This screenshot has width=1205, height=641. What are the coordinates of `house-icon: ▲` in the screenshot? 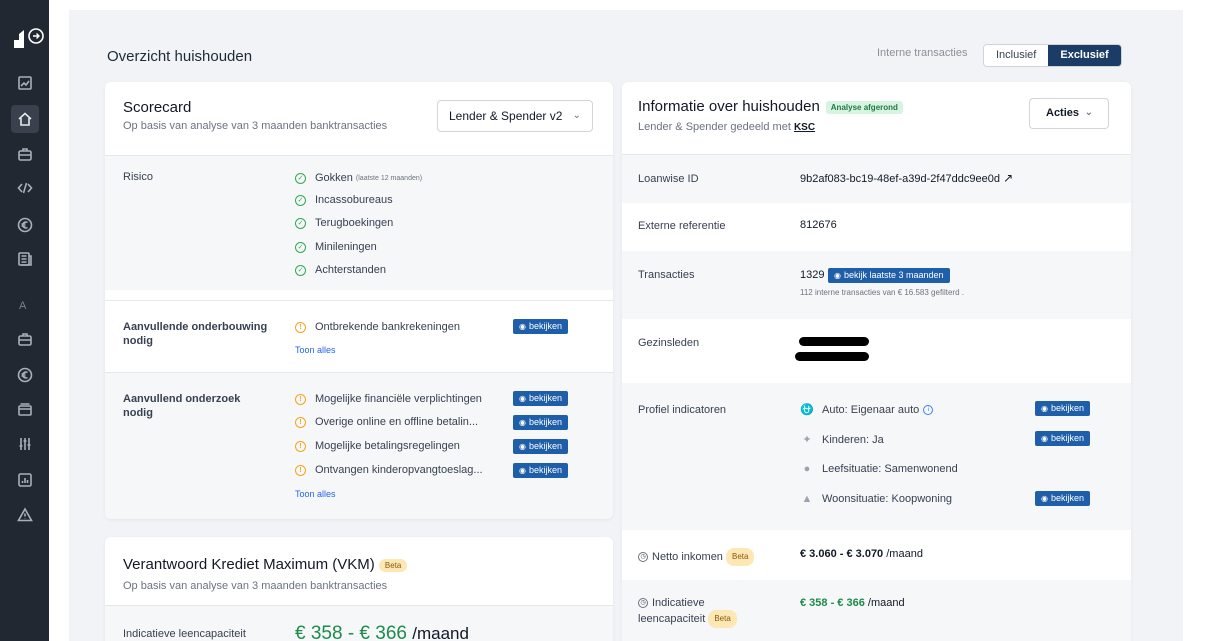 It's located at (807, 499).